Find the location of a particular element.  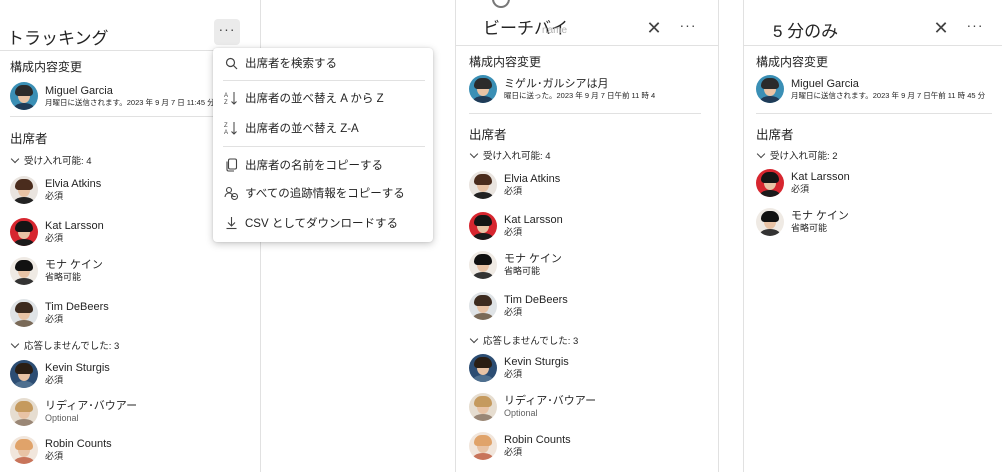

sort-descending-icon: ZA is located at coordinates (231, 128).